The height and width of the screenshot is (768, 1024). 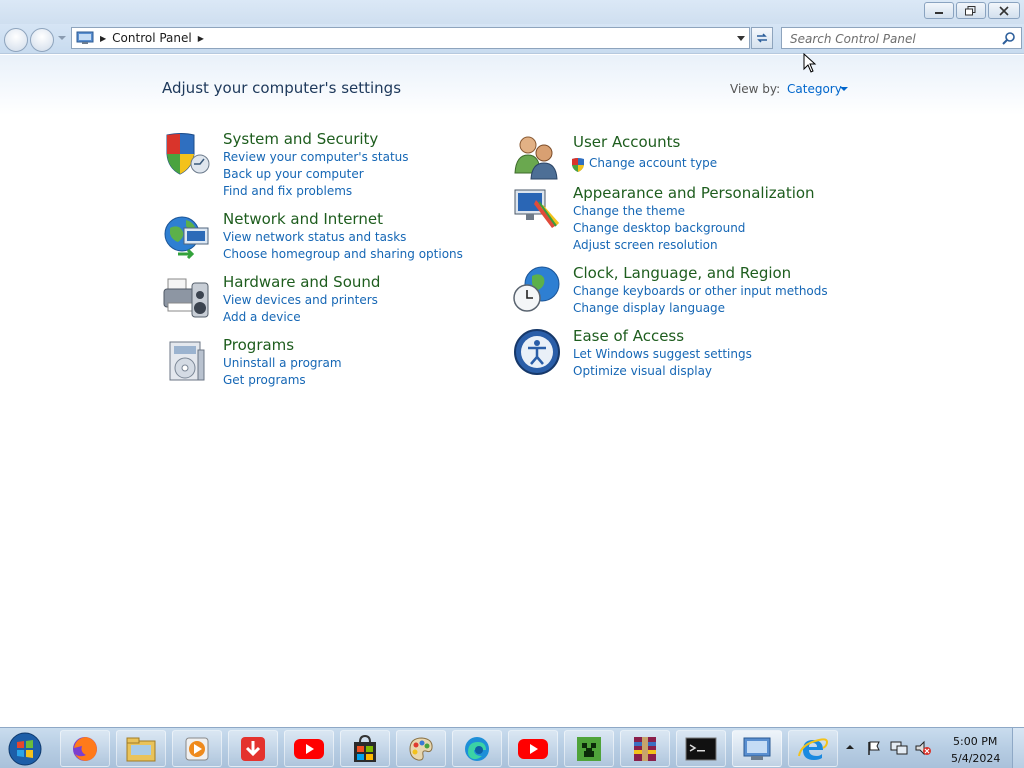 I want to click on refresh-button, so click(x=762, y=38).